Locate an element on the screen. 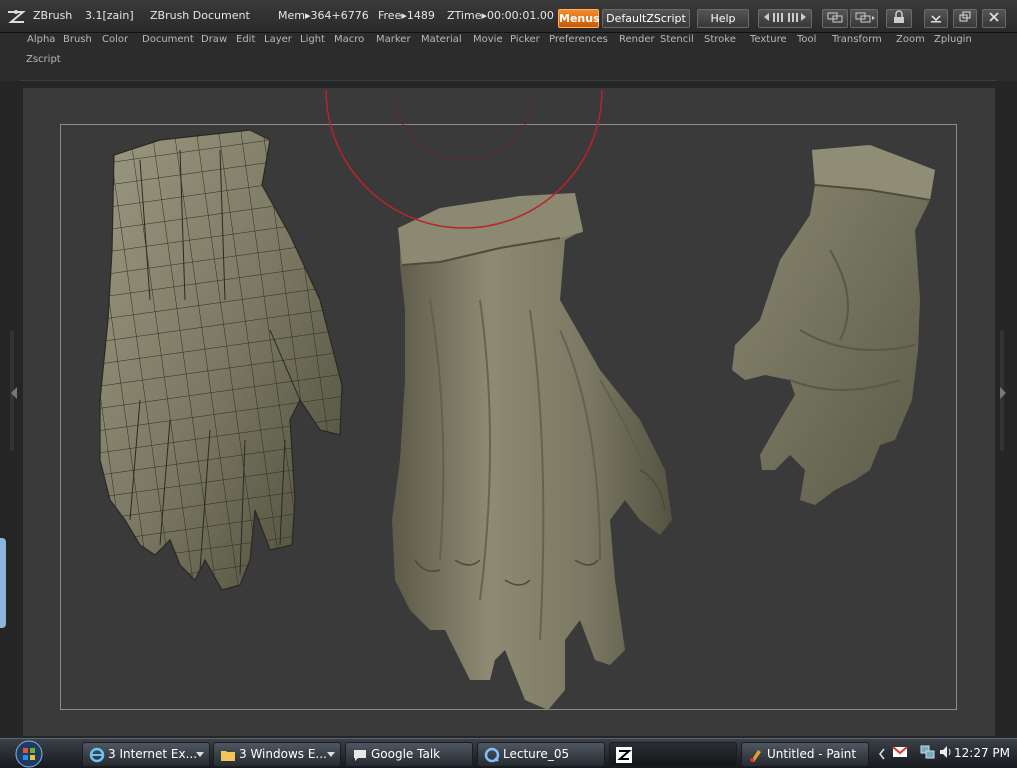  ztime-readout: ZTime▸00:00:01.00 is located at coordinates (500, 15).